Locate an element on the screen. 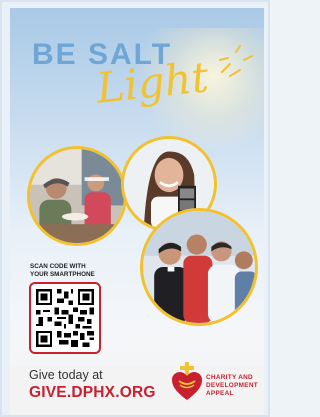 This screenshot has height=417, width=320. scan-instructions: SCAN CODE WITH YOUR SMARTPHONE is located at coordinates (80, 271).